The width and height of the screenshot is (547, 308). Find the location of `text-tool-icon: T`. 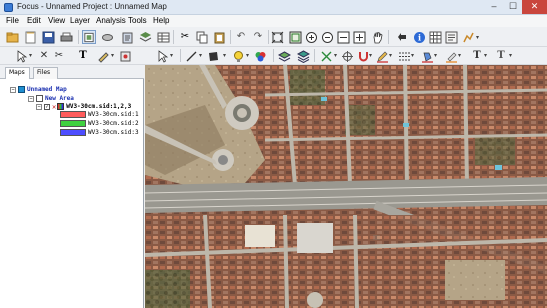

text-tool-icon: T is located at coordinates (83, 56).